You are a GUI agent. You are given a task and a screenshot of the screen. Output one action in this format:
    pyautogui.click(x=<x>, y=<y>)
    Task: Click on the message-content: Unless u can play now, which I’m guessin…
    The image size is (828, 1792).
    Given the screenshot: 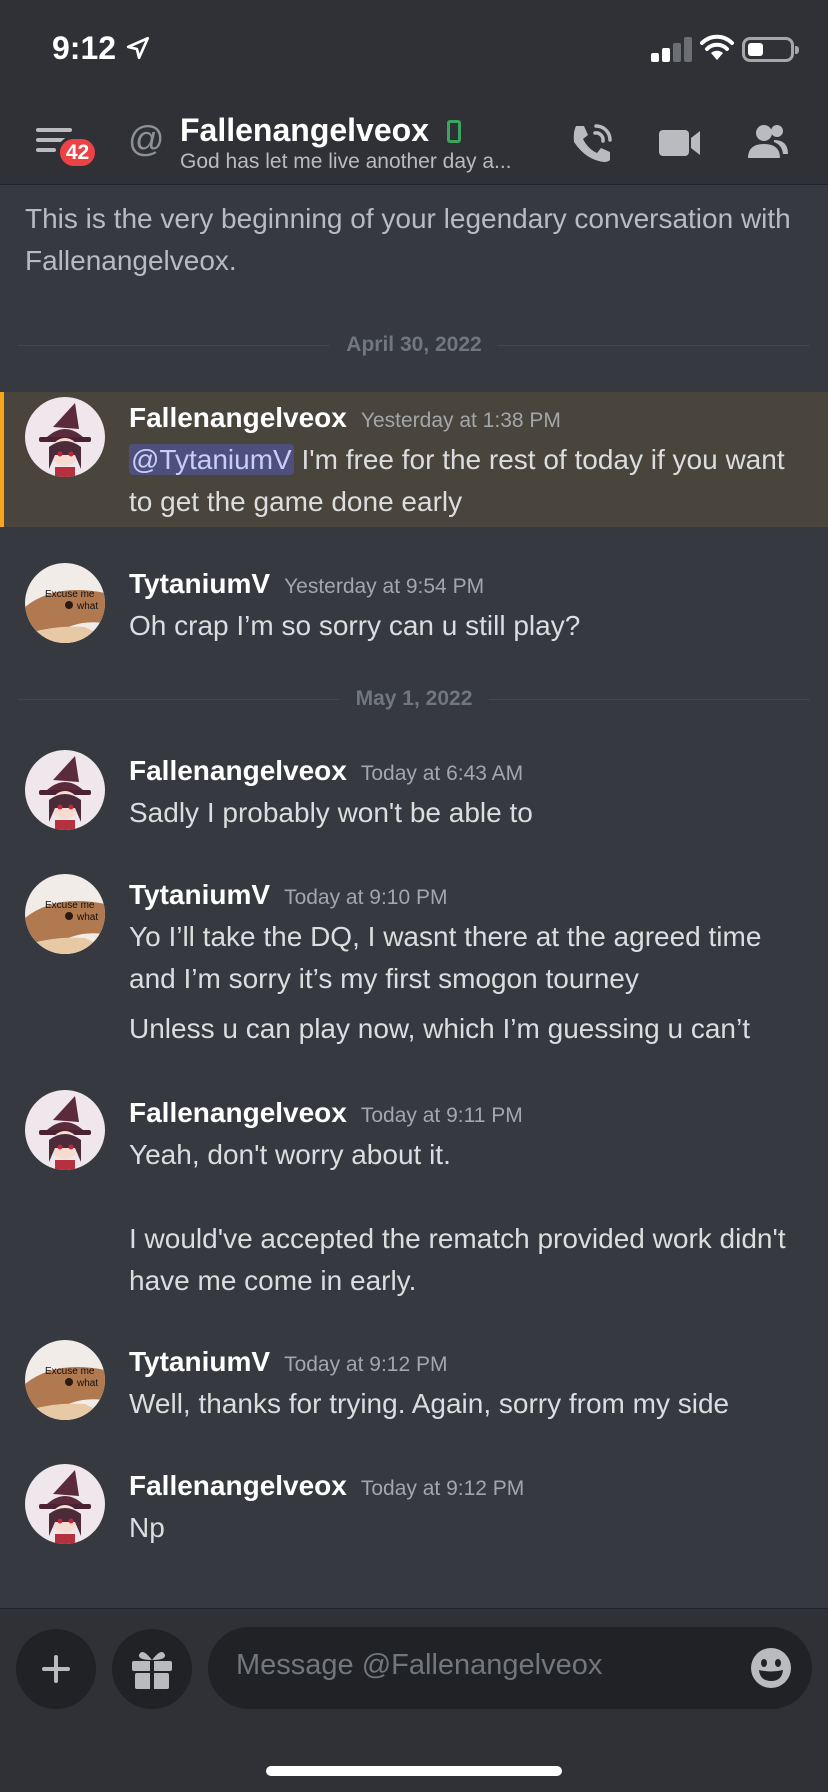 What is the action you would take?
    pyautogui.click(x=439, y=1028)
    